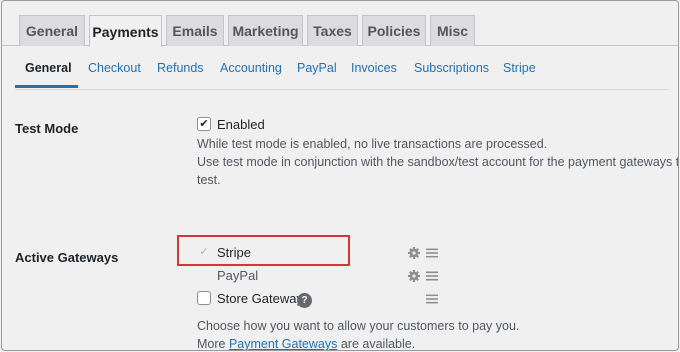  Describe the element at coordinates (265, 30) in the screenshot. I see `tab-marketing: Marketing` at that location.